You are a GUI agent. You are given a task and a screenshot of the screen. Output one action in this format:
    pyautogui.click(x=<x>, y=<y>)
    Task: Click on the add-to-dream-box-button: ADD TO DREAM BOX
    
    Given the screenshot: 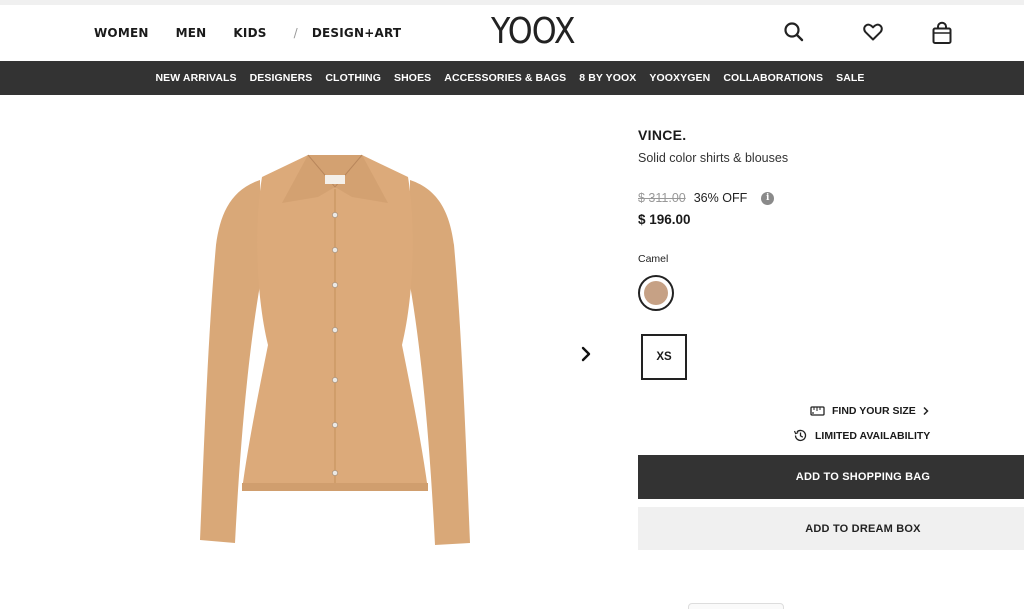 What is the action you would take?
    pyautogui.click(x=831, y=528)
    